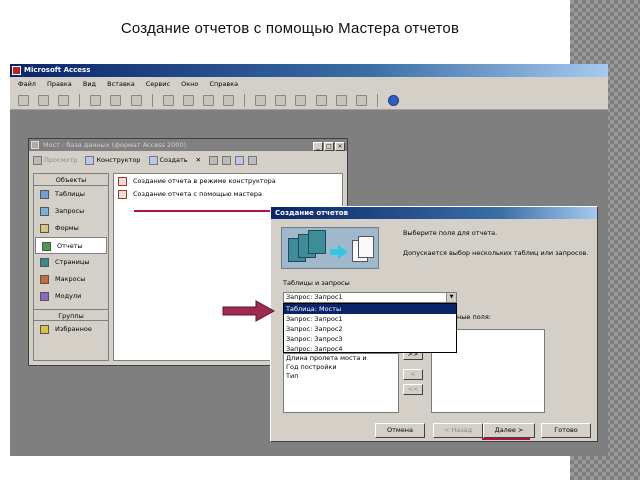  Describe the element at coordinates (400, 430) in the screenshot. I see `cancel-button: Отмена` at that location.